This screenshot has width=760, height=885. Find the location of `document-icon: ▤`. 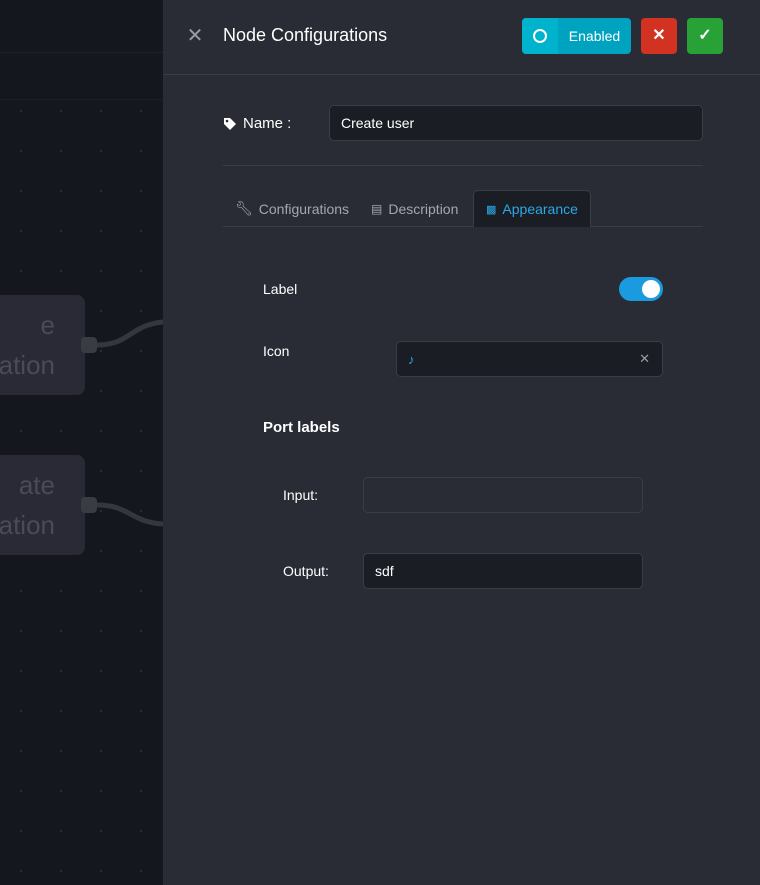

document-icon: ▤ is located at coordinates (377, 208).